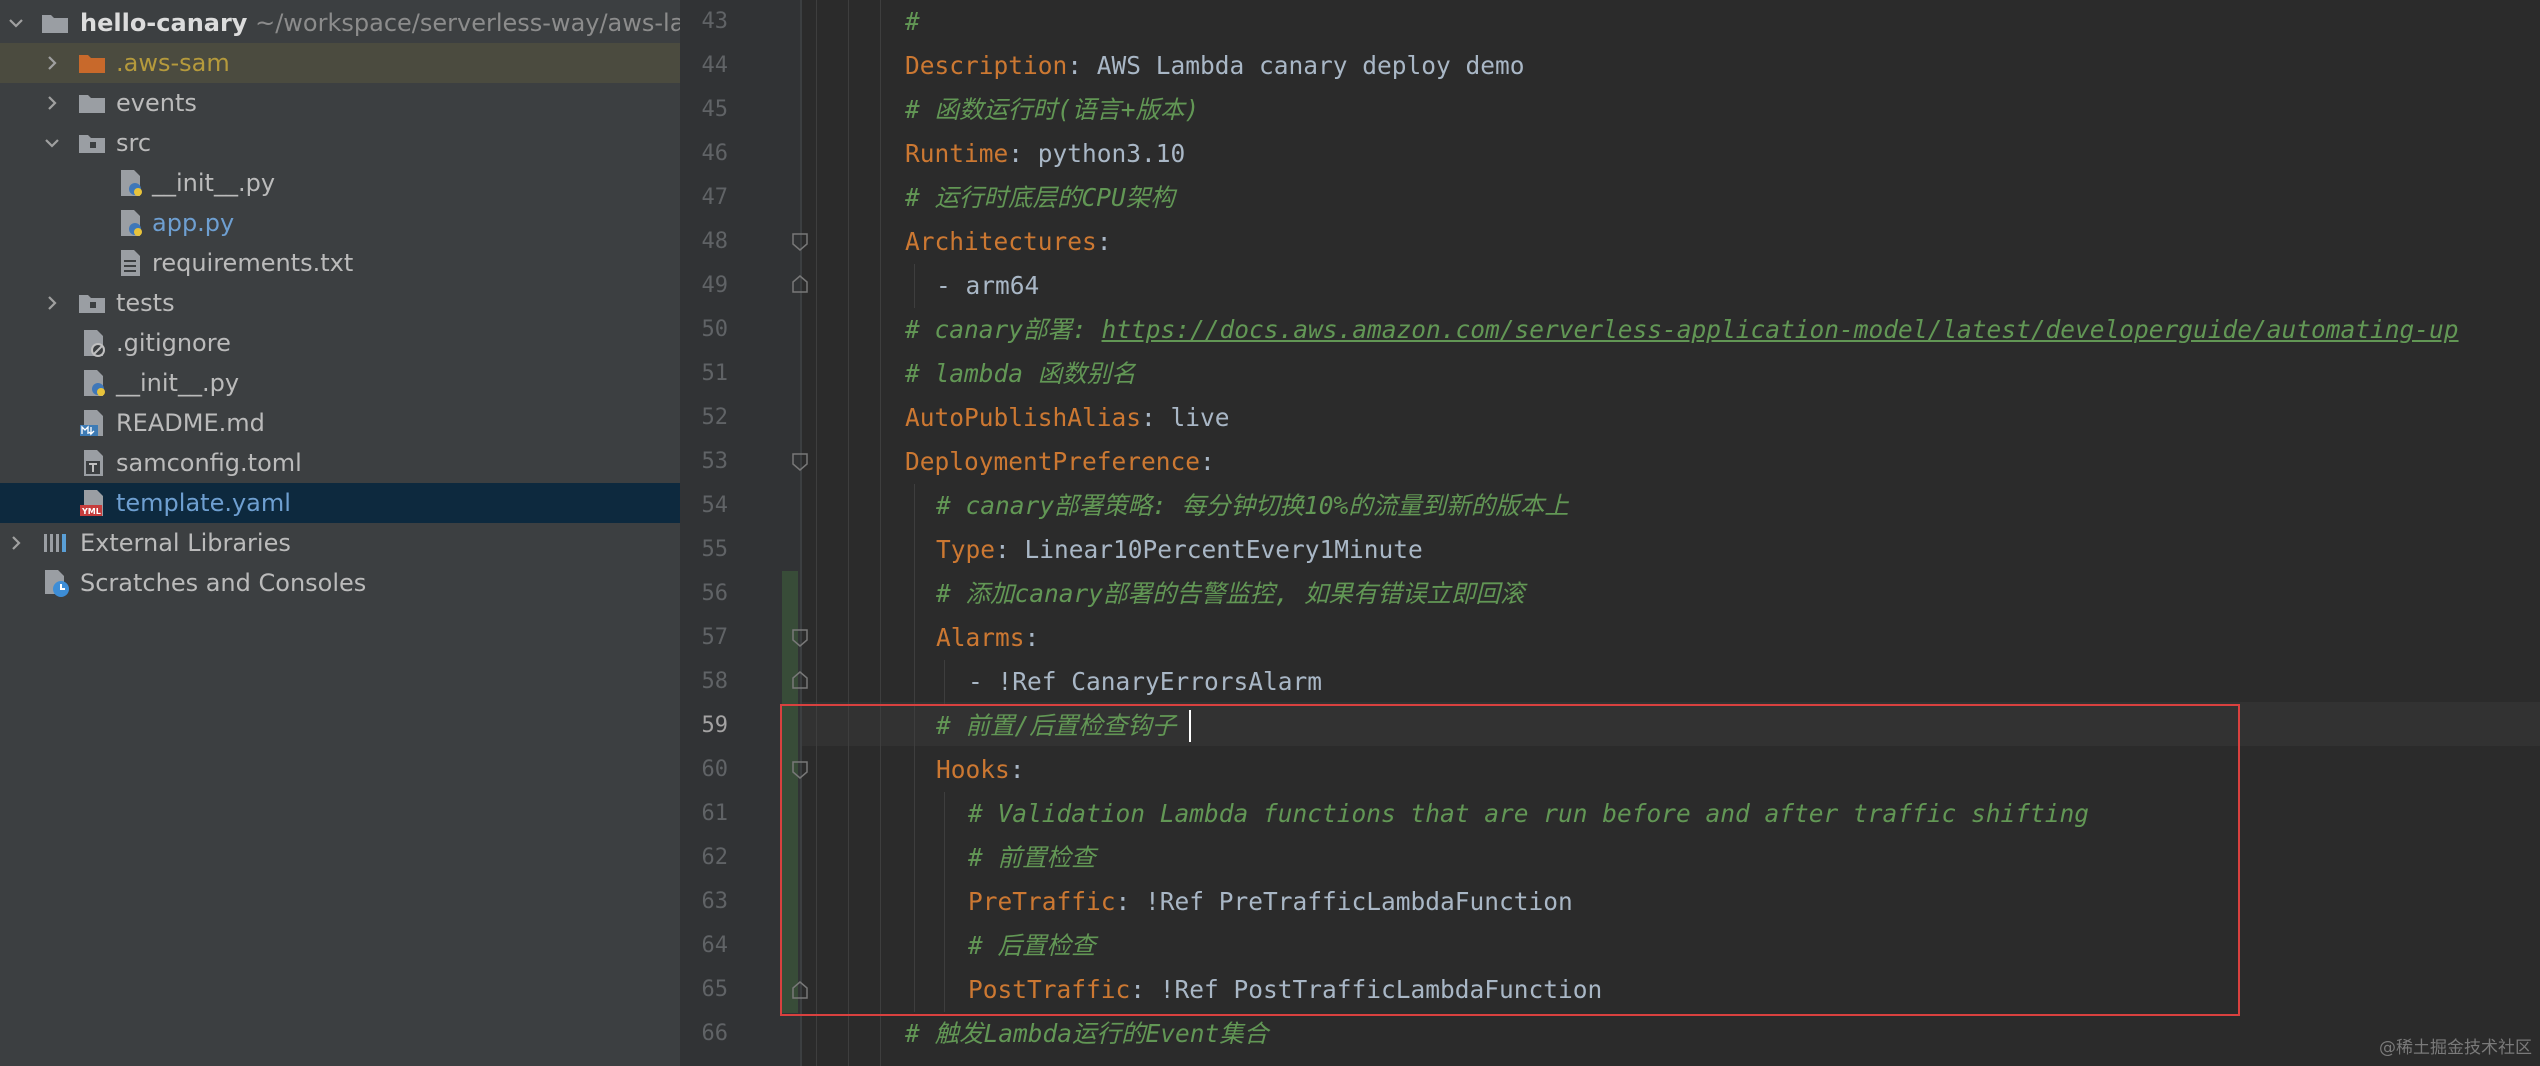  I want to click on tree-item-template-yaml: YML template.yaml, so click(340, 503).